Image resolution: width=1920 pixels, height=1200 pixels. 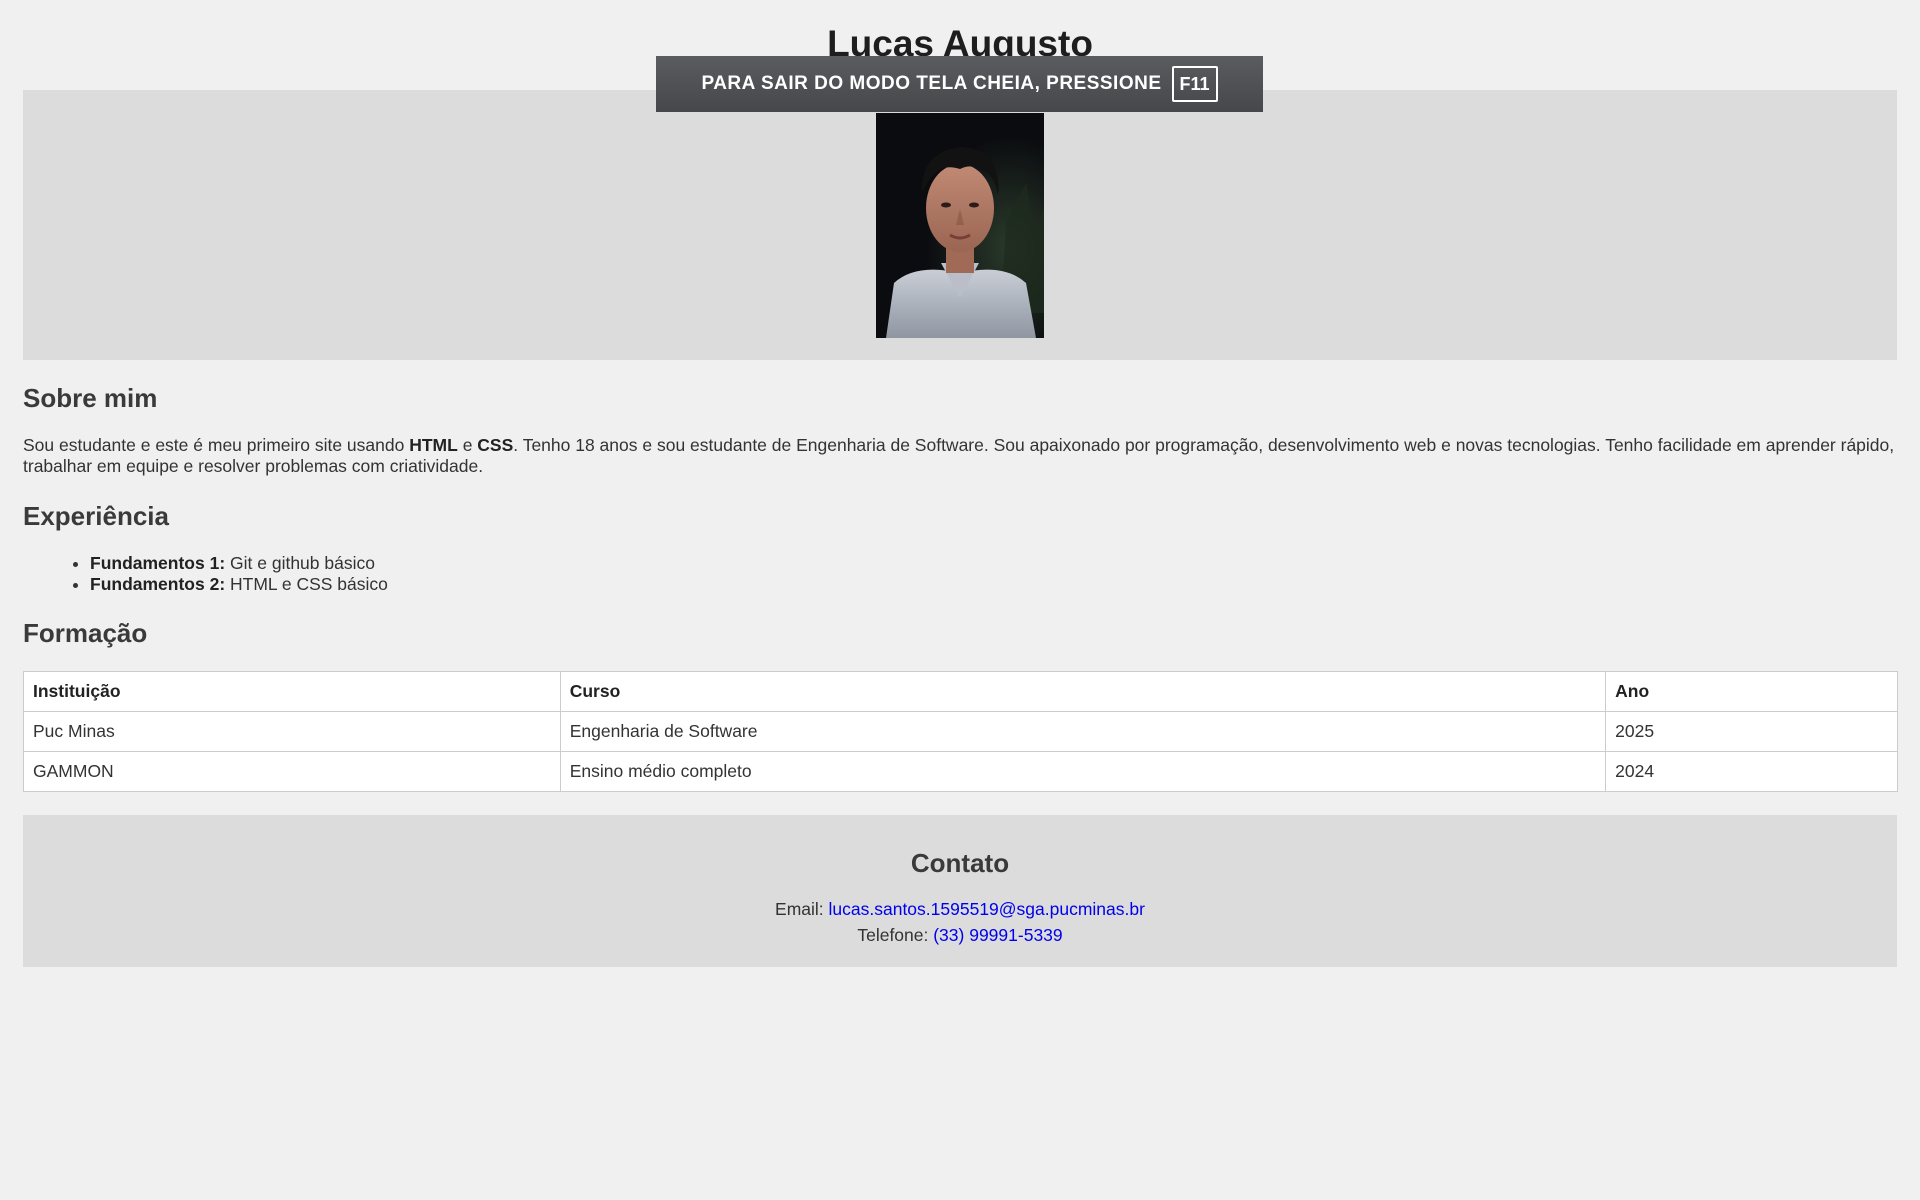 I want to click on profile-photo, so click(x=960, y=225).